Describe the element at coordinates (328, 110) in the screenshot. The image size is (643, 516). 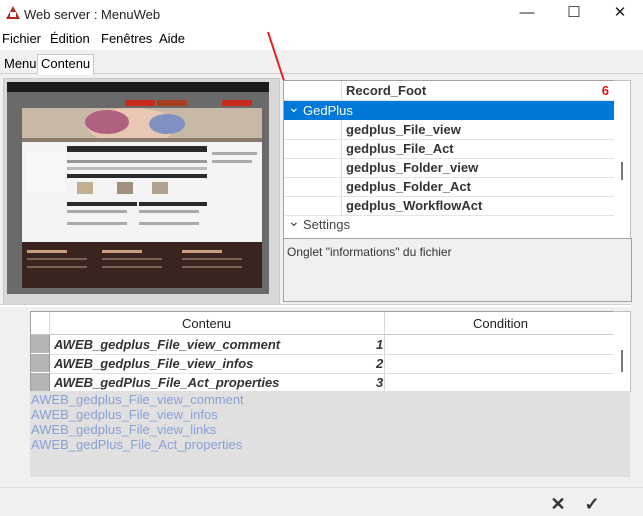
I see `tree-group-label: GedPlus` at that location.